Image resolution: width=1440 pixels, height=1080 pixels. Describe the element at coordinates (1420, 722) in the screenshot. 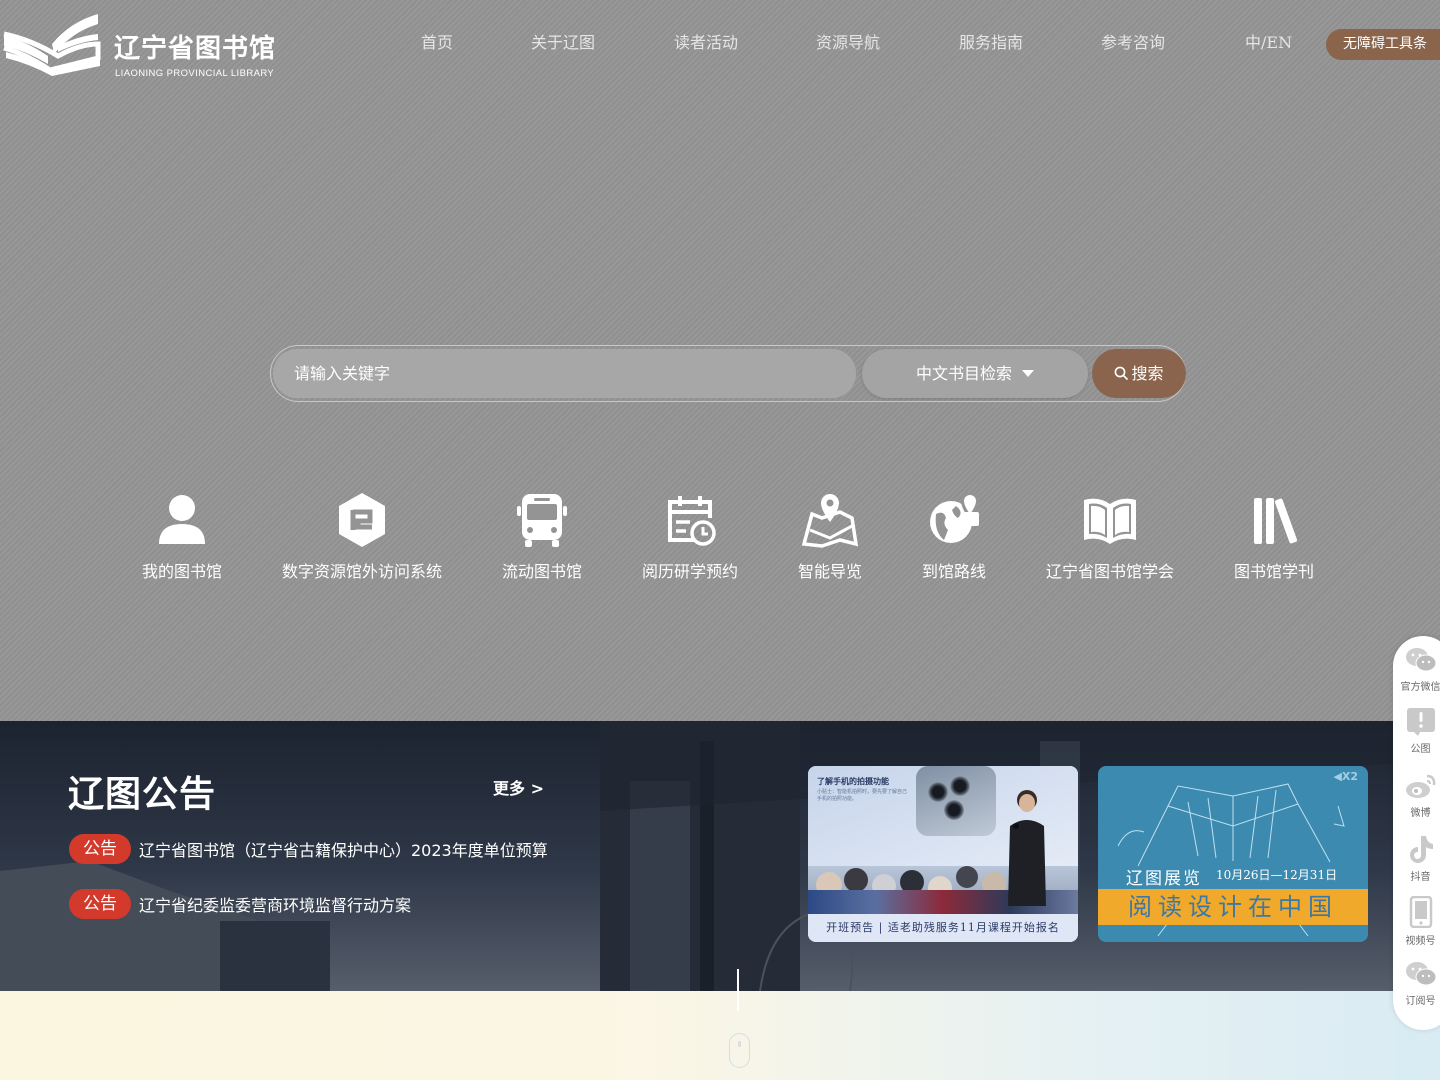

I see `alert-icon` at that location.